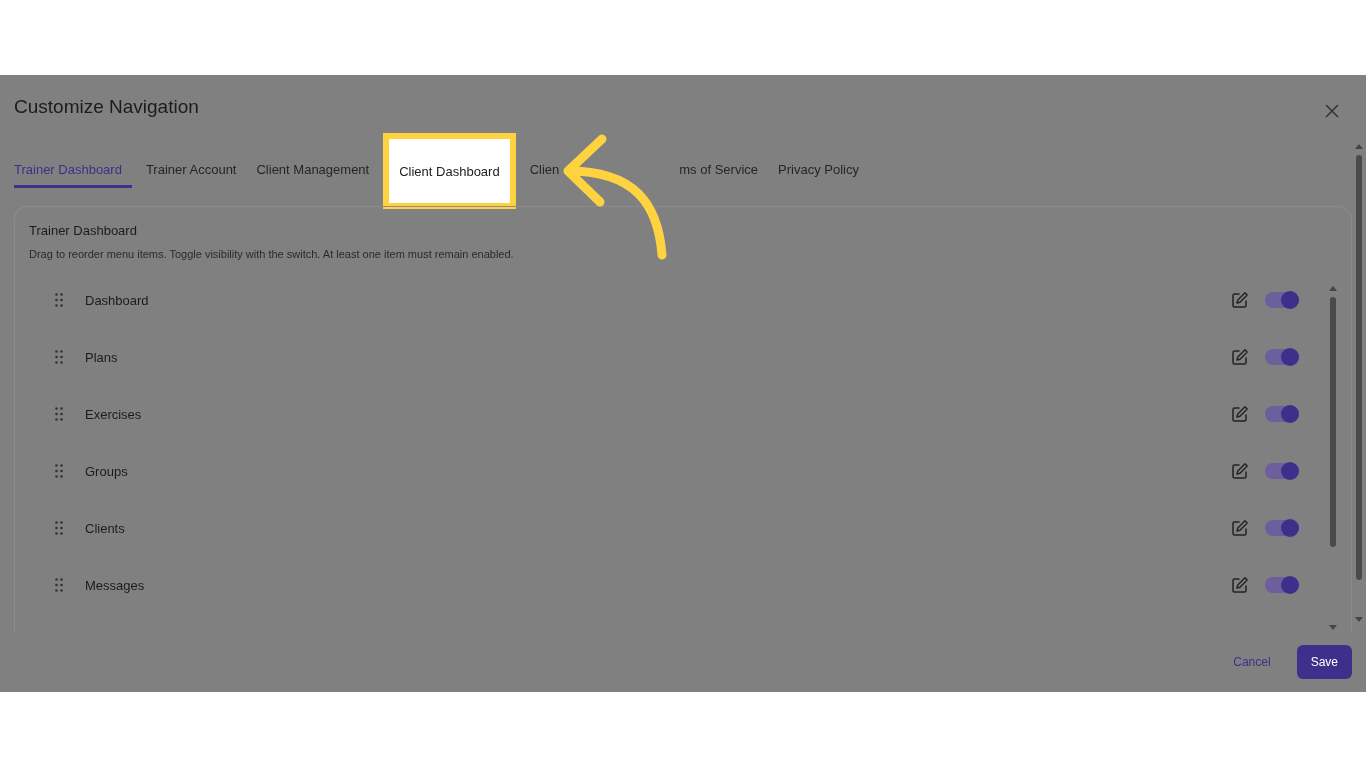  What do you see at coordinates (1332, 111) in the screenshot?
I see `close-icon` at bounding box center [1332, 111].